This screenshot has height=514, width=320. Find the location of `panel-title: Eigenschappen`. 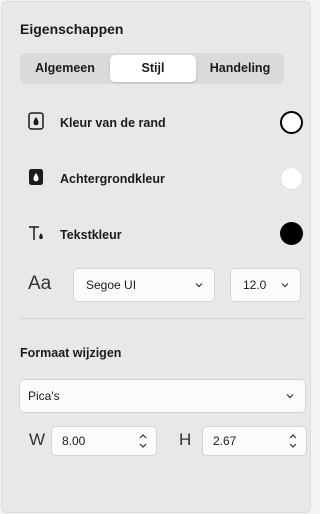

panel-title: Eigenschappen is located at coordinates (72, 29).